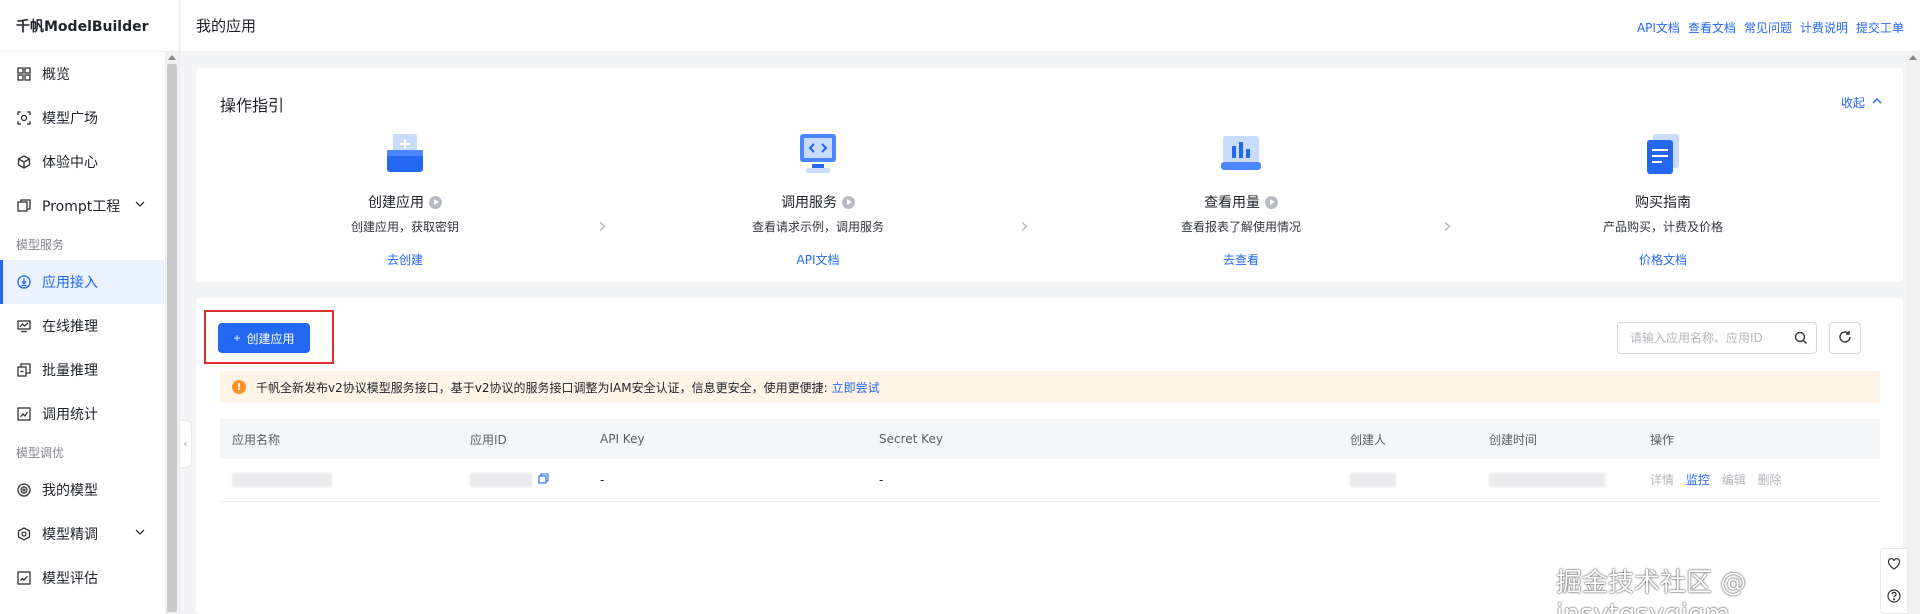 The height and width of the screenshot is (614, 1920). Describe the element at coordinates (24, 74) in the screenshot. I see `grid-icon` at that location.